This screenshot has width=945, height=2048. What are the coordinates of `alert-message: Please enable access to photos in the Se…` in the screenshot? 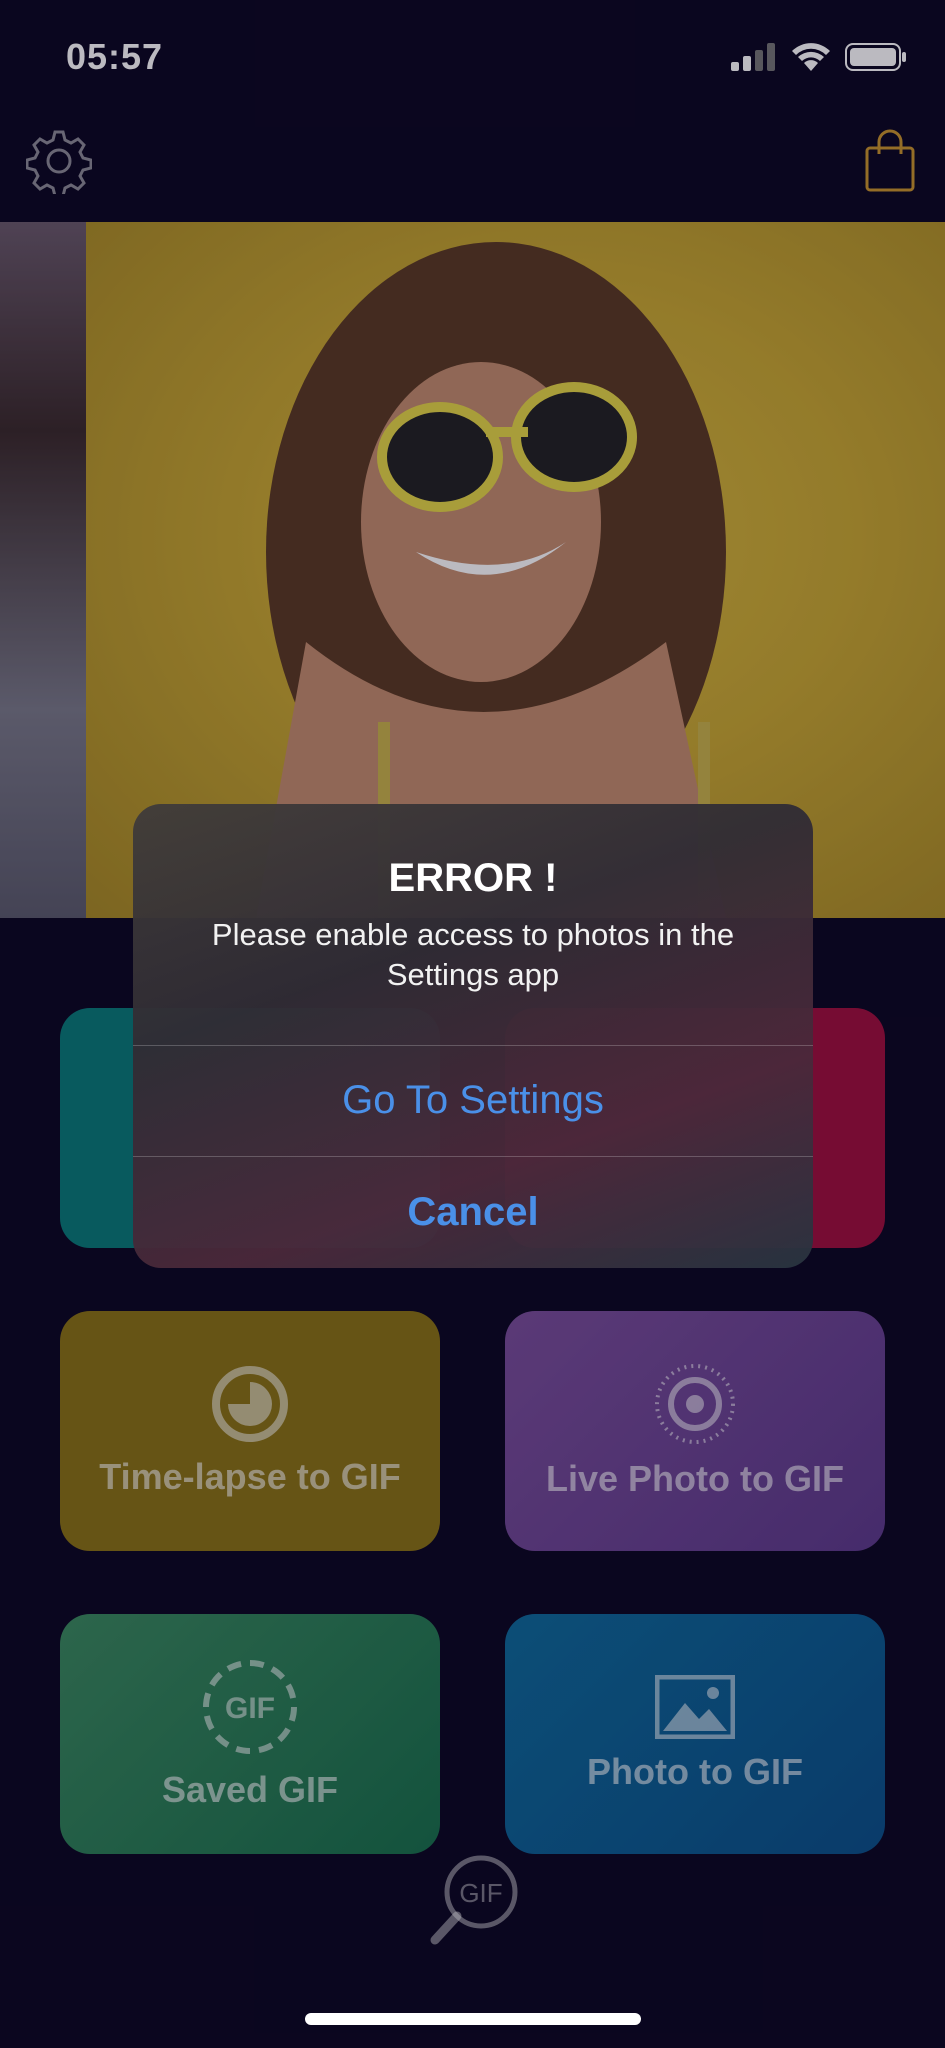 It's located at (473, 954).